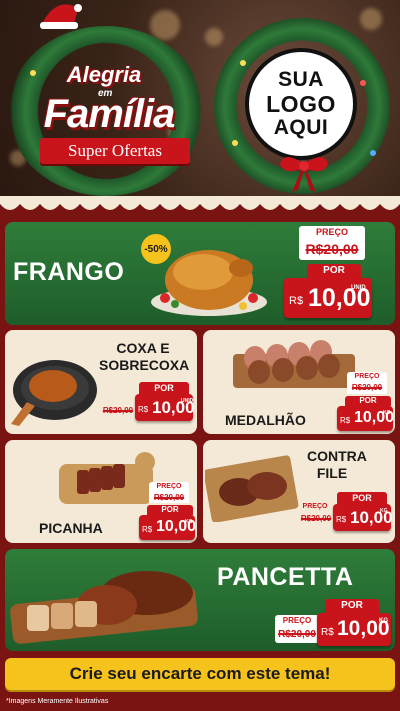 The image size is (400, 711). I want to click on discount-badge: -50%, so click(156, 249).